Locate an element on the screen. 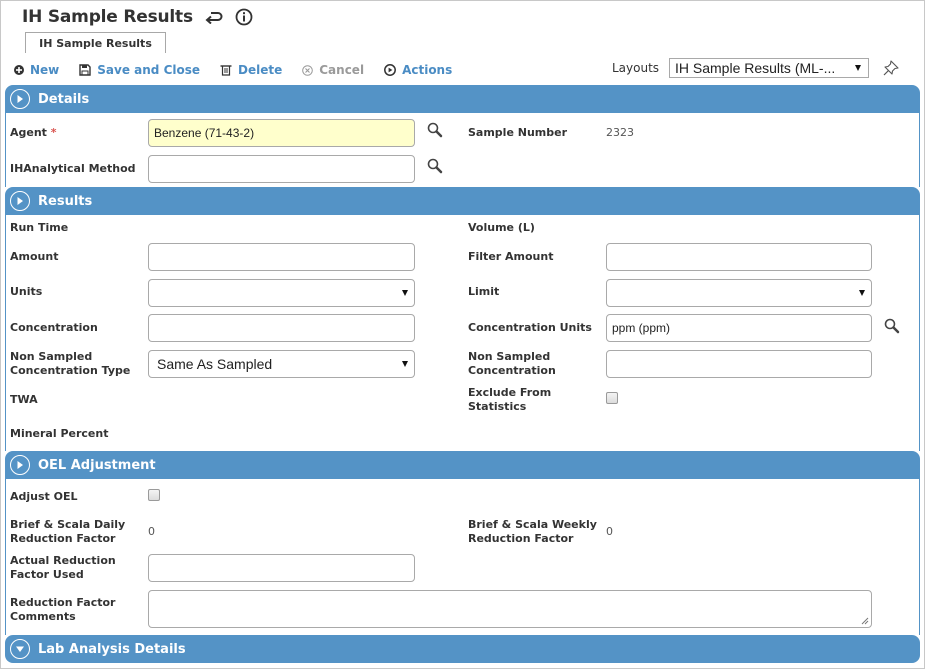 The width and height of the screenshot is (925, 669). chevron-down-circle-icon is located at coordinates (20, 649).